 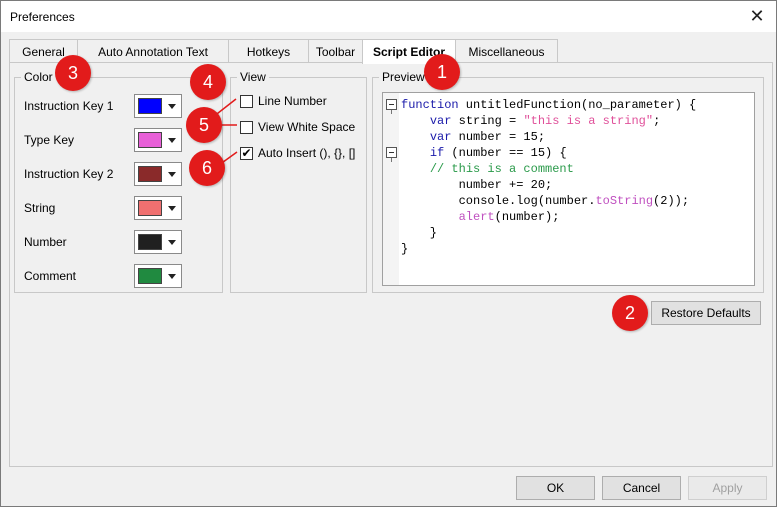 I want to click on auto-insert-label: Auto Insert (), {}, [], so click(x=307, y=153).